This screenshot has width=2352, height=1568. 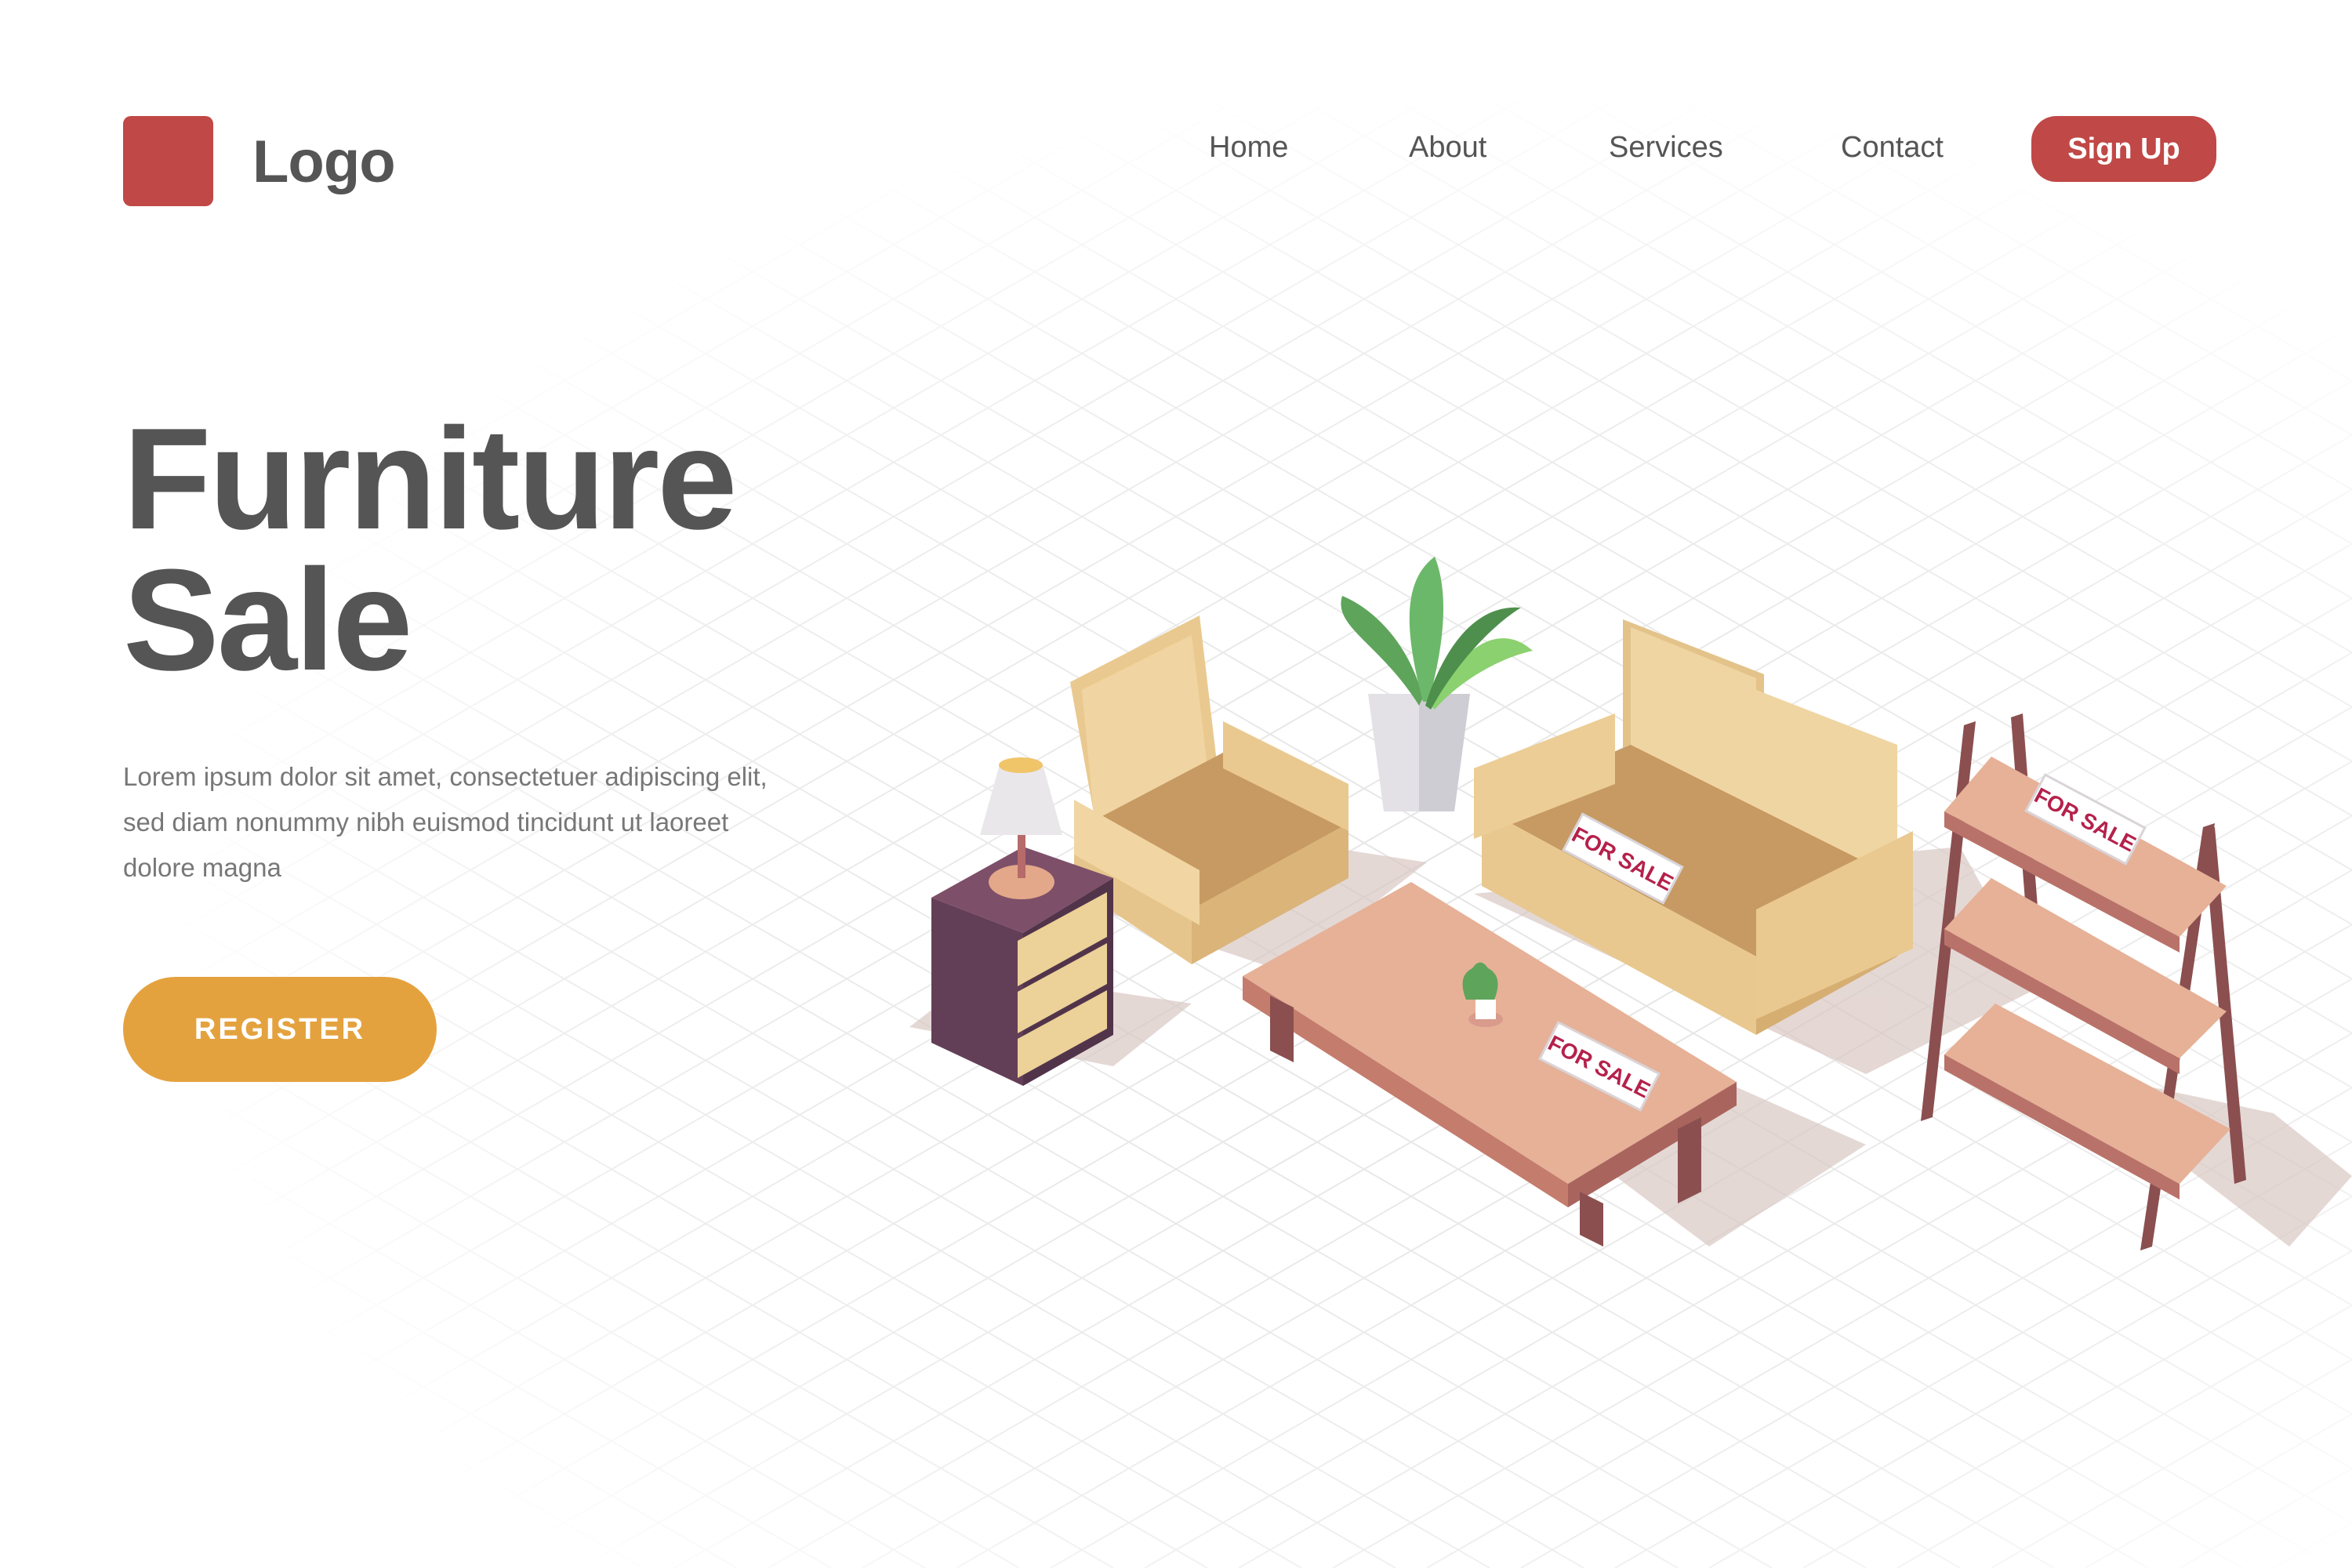 I want to click on site-header: Logo Home About Services Contact Sign Up, so click(x=1176, y=117).